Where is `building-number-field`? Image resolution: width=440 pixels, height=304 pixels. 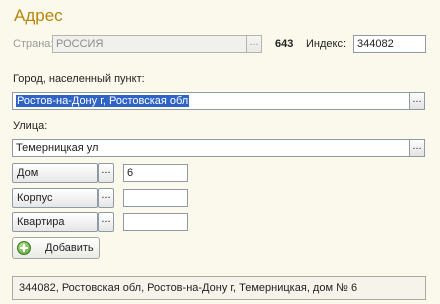 building-number-field is located at coordinates (155, 198).